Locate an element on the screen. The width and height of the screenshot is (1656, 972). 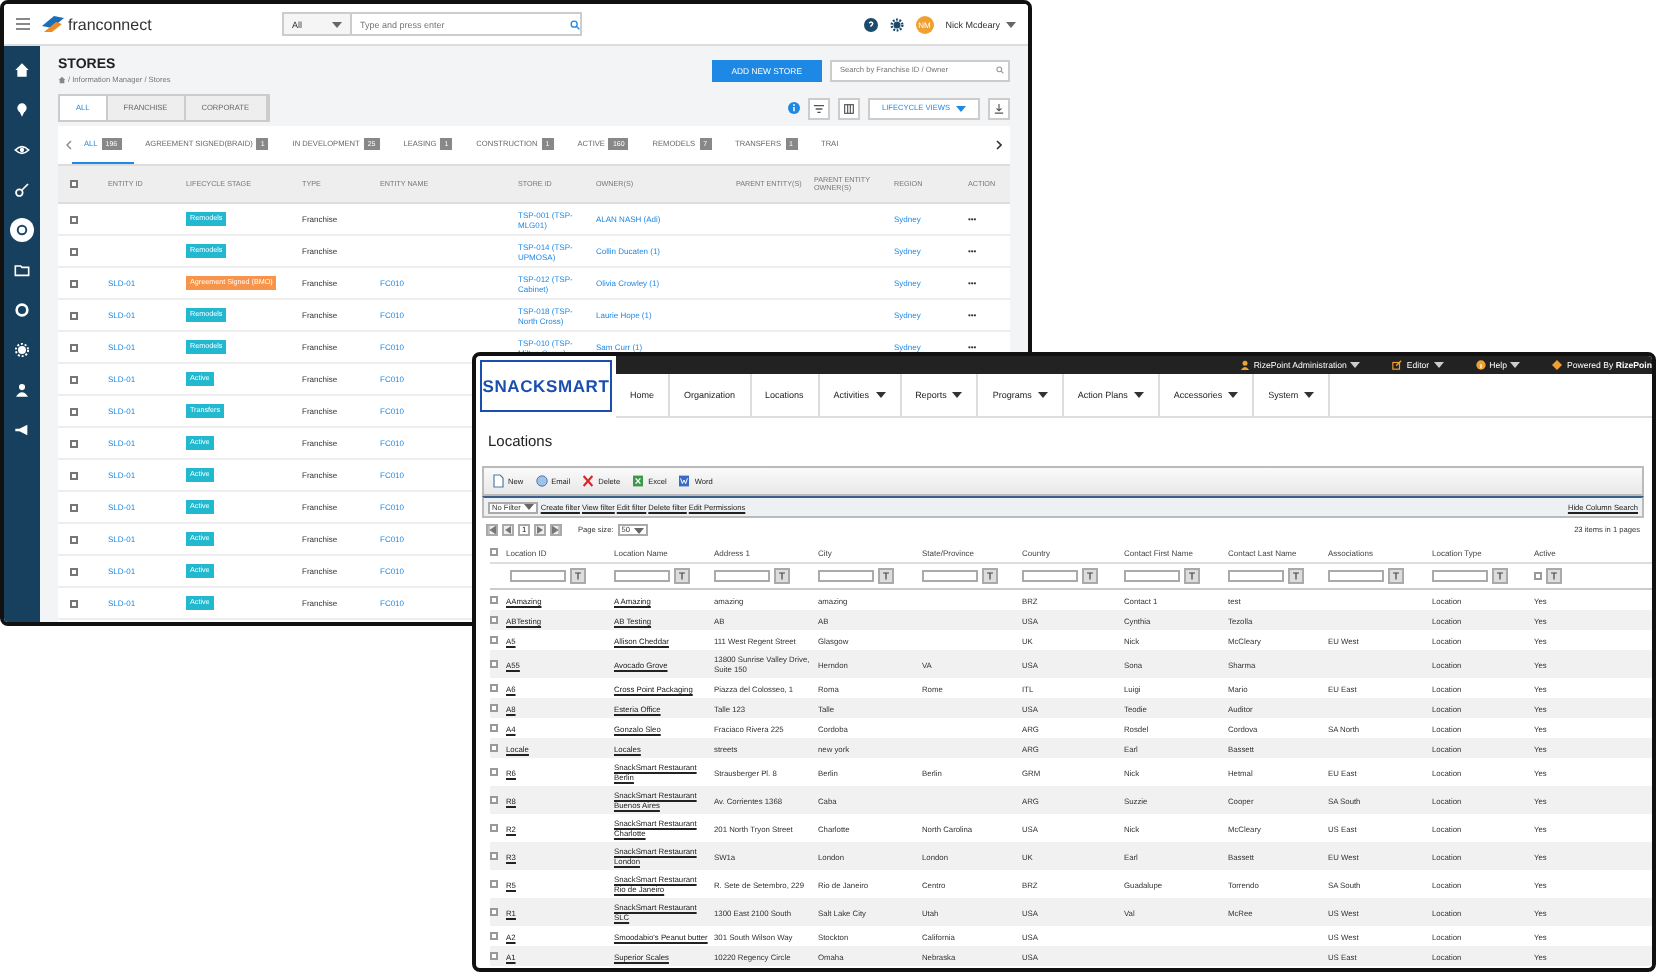
filter-button is located at coordinates (819, 108).